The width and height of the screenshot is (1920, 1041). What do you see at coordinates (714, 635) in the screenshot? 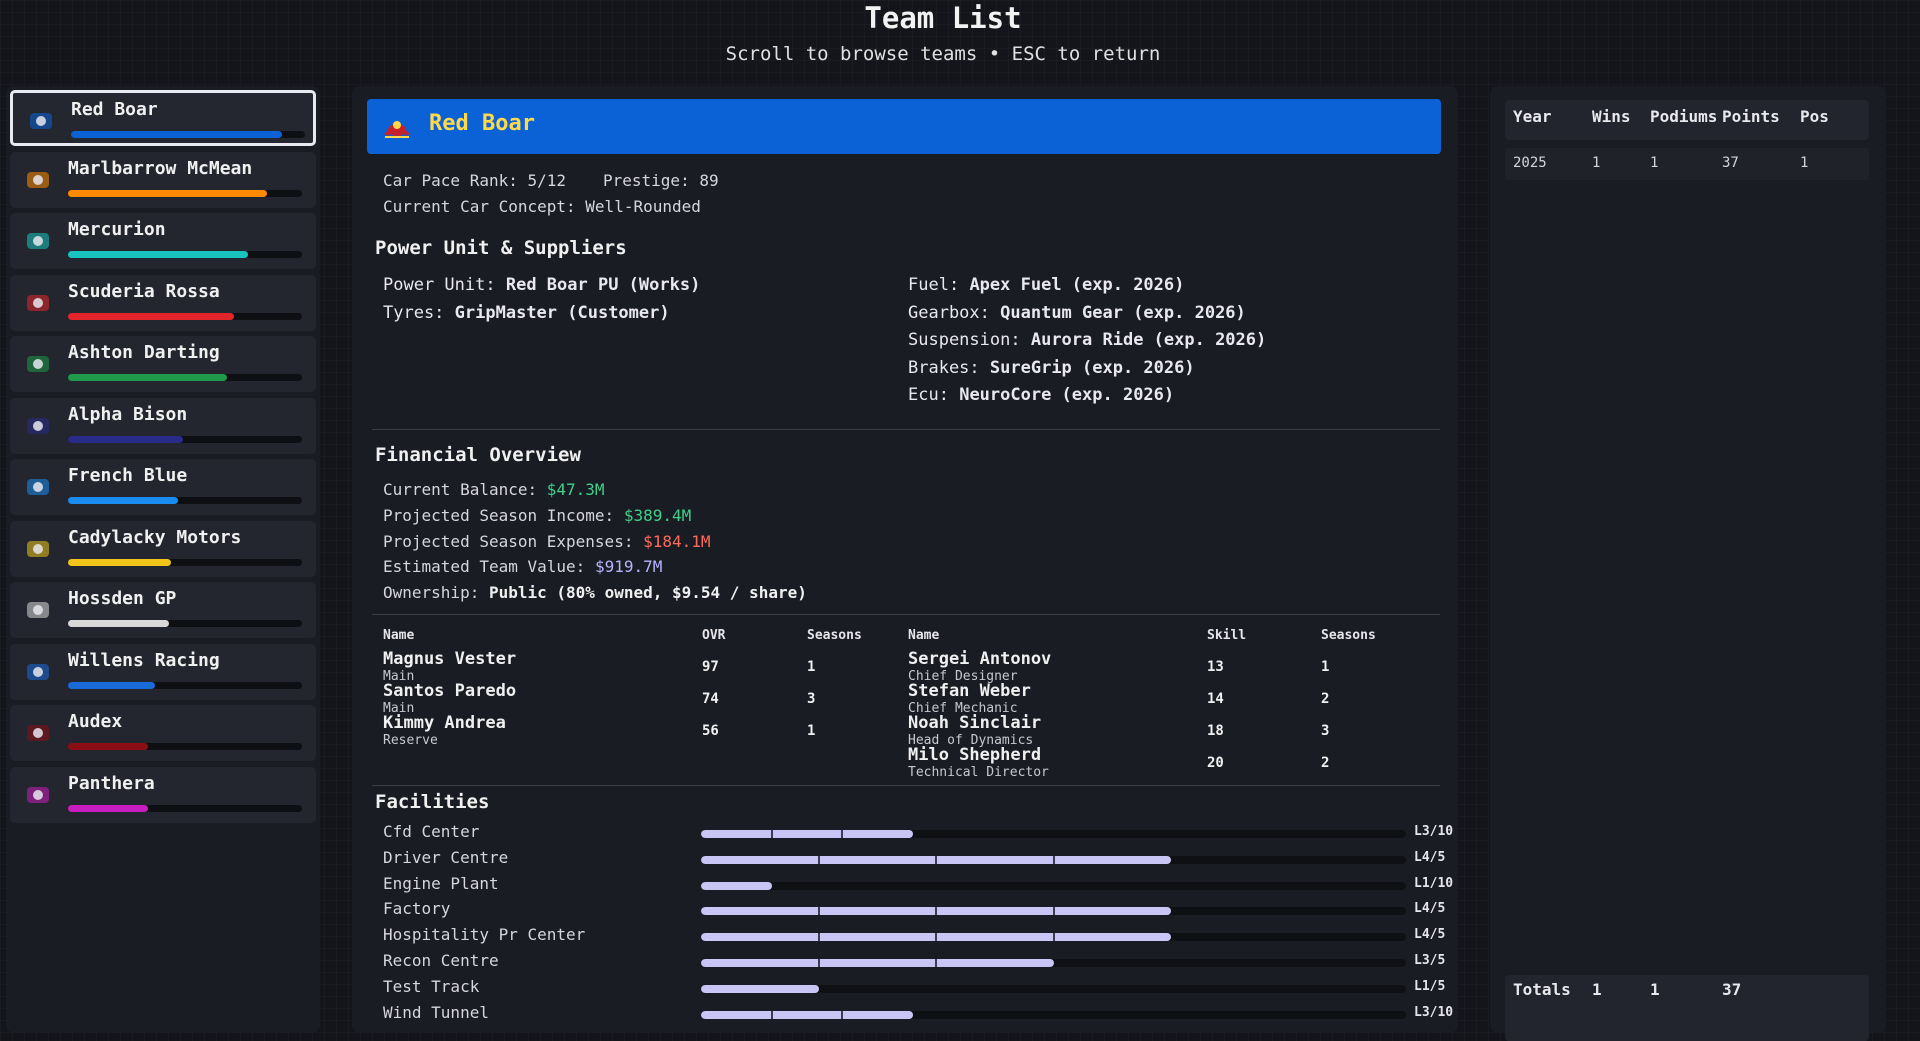
I see `drivers-header-ovr: OVR` at bounding box center [714, 635].